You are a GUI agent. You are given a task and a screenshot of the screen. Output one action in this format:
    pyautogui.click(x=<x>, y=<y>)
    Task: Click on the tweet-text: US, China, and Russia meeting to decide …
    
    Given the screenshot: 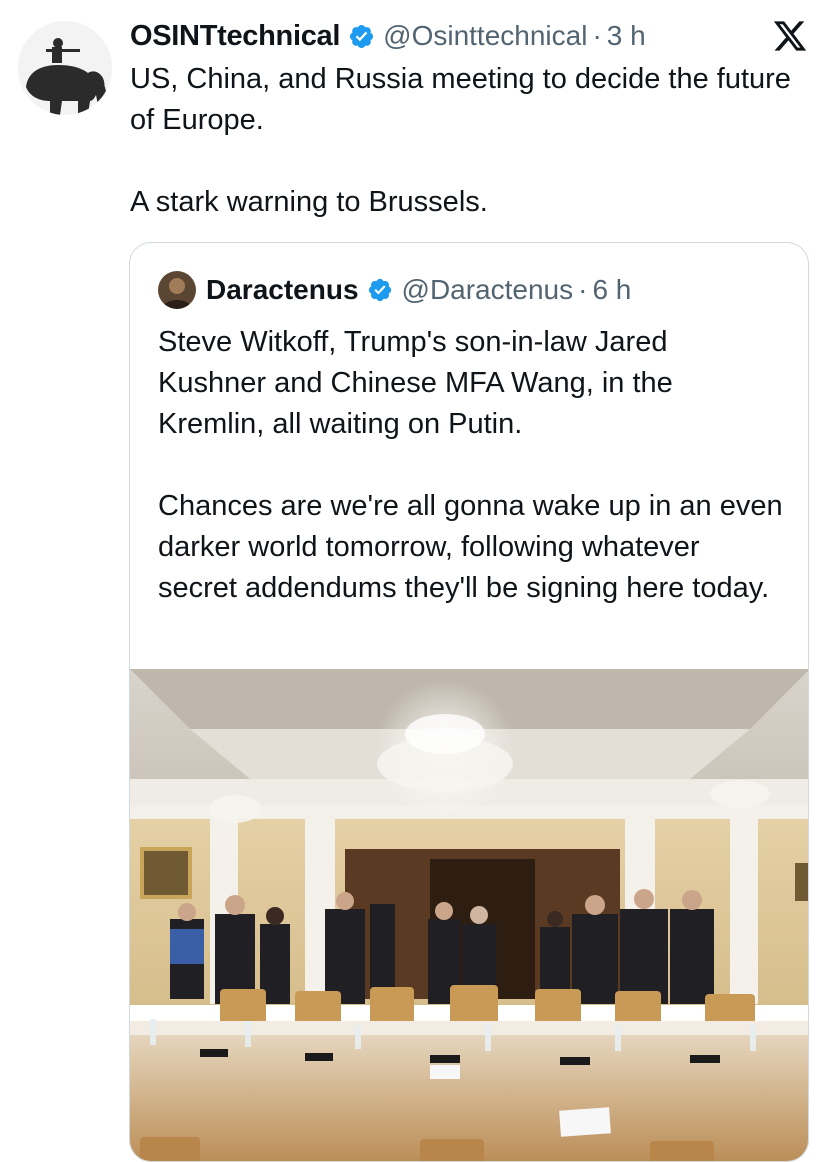 What is the action you would take?
    pyautogui.click(x=470, y=141)
    